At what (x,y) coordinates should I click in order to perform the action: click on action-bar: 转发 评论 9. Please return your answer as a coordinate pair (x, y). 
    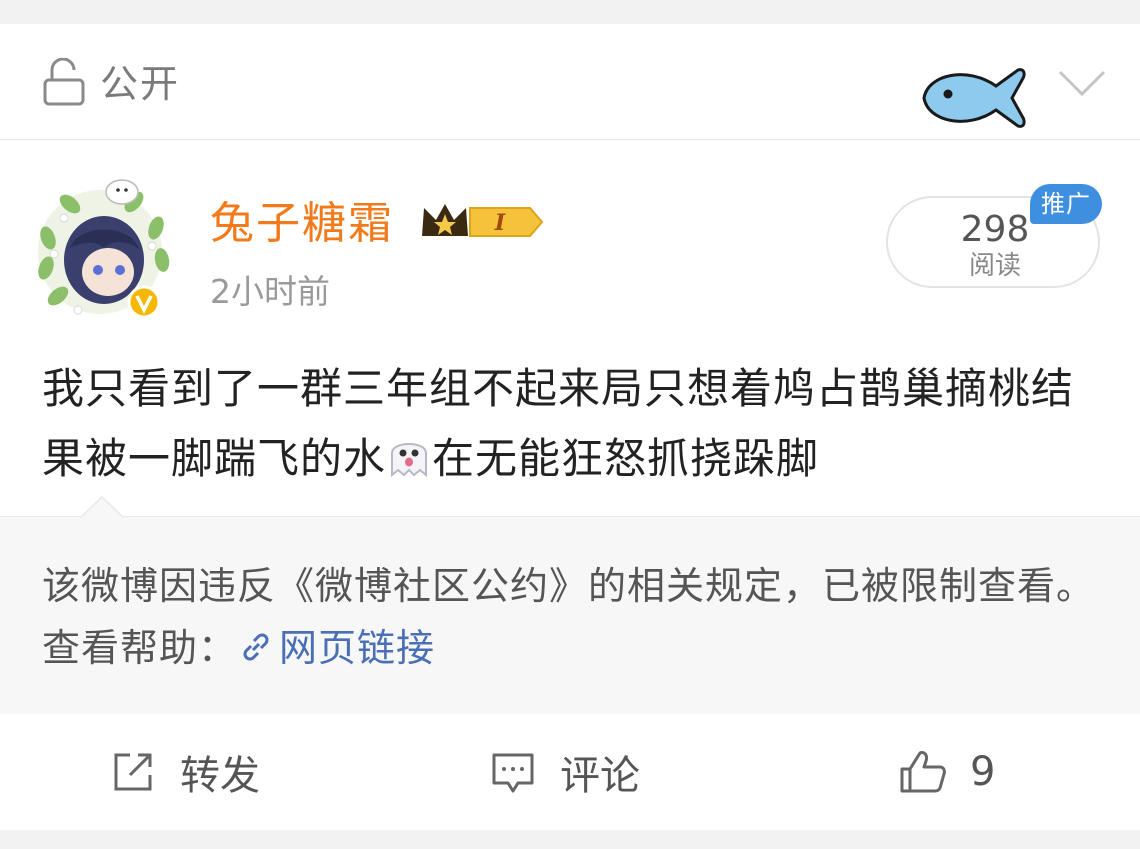
    Looking at the image, I should click on (570, 772).